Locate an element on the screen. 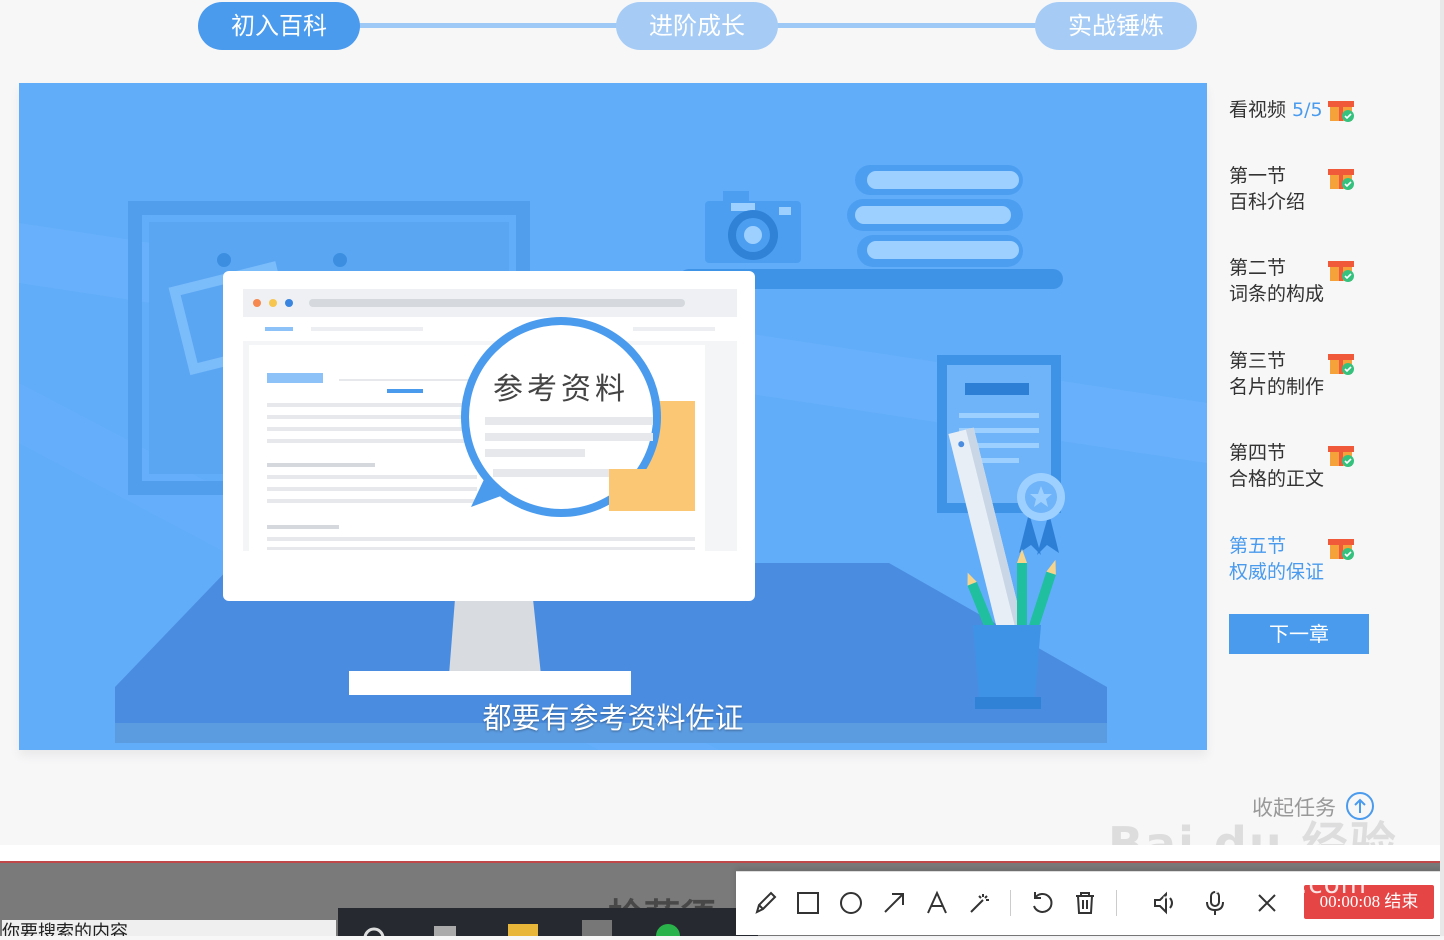  next-chapter-button: 下一章 is located at coordinates (1299, 634).